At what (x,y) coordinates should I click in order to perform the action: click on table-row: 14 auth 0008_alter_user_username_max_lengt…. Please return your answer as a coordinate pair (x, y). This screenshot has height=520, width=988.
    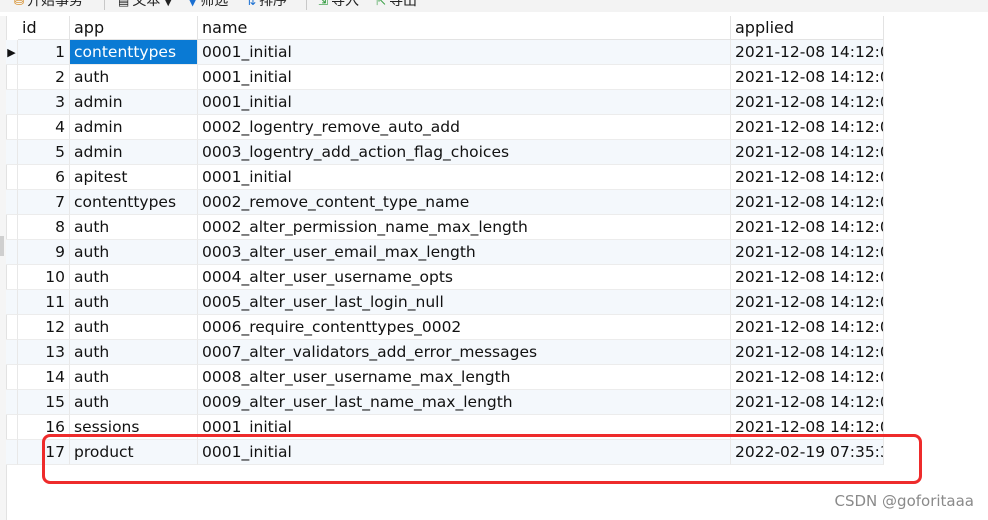
    Looking at the image, I should click on (445, 377).